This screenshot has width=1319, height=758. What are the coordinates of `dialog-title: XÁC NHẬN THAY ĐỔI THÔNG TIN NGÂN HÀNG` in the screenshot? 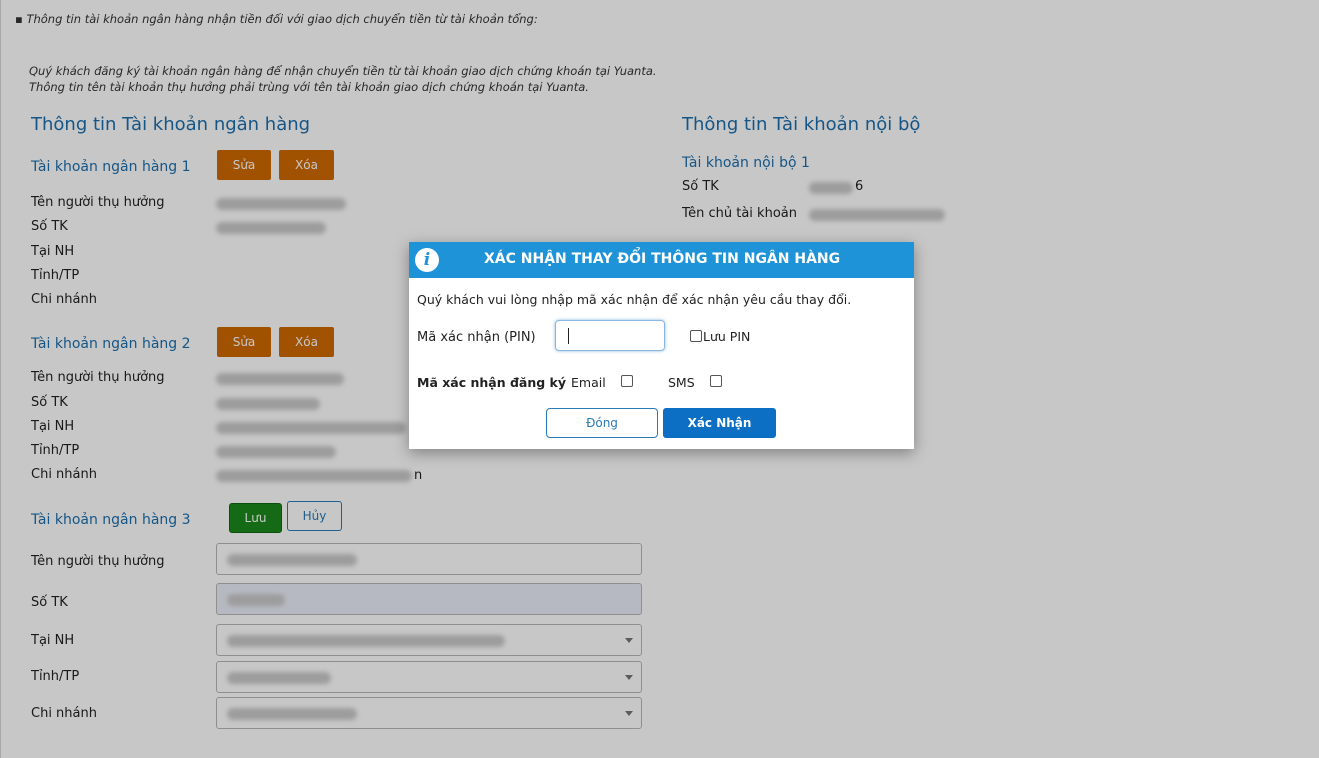 It's located at (662, 259).